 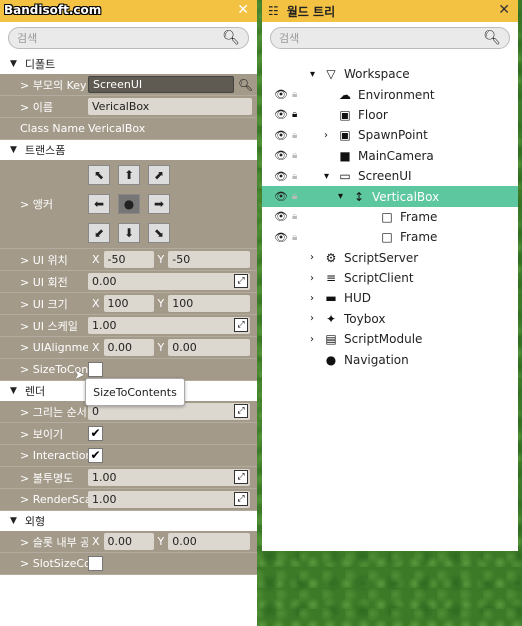 I want to click on node-icon: ▭, so click(x=345, y=176).